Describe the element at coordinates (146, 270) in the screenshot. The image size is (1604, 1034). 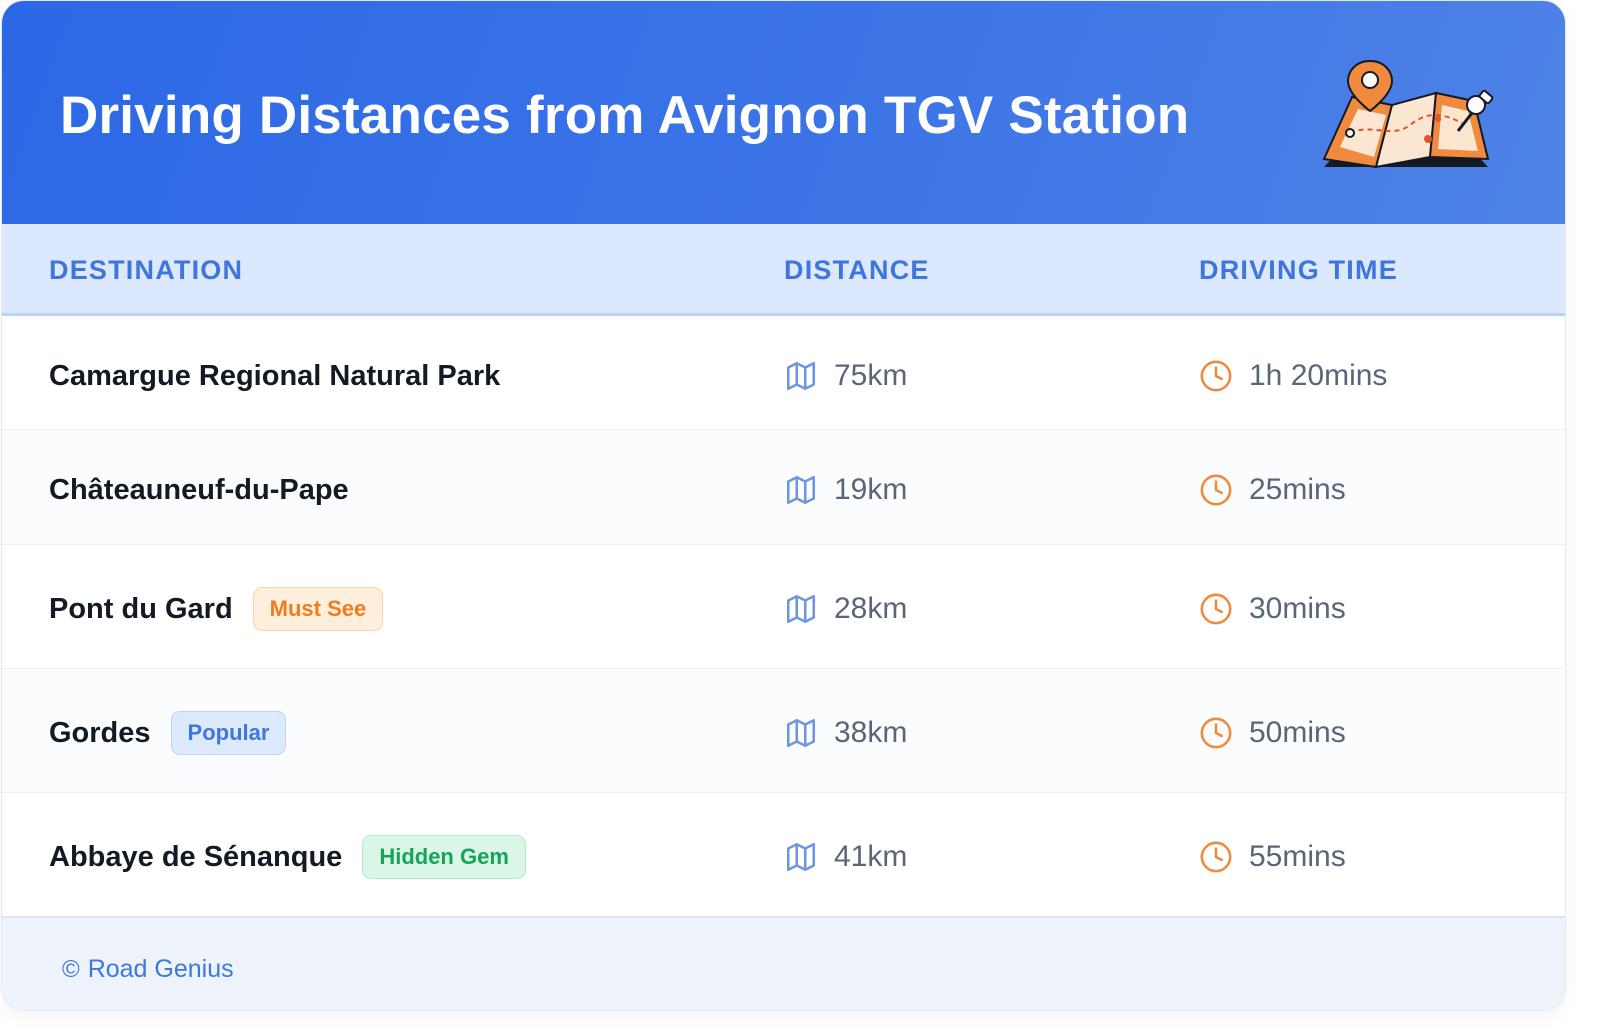
I see `column-header-destination: DESTINATION` at that location.